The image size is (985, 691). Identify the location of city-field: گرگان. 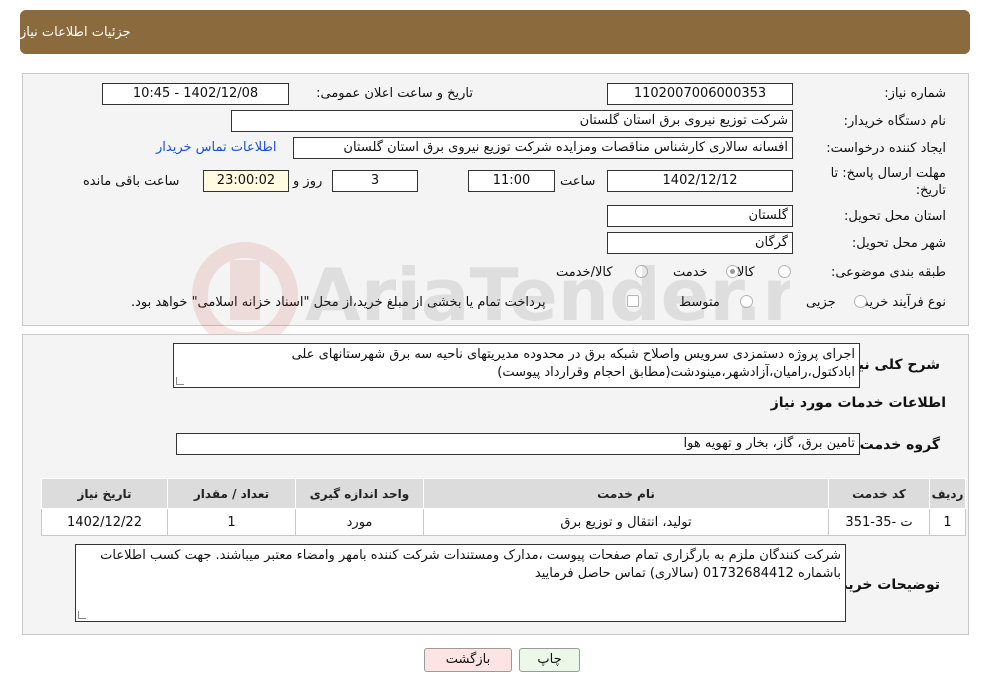
(700, 243).